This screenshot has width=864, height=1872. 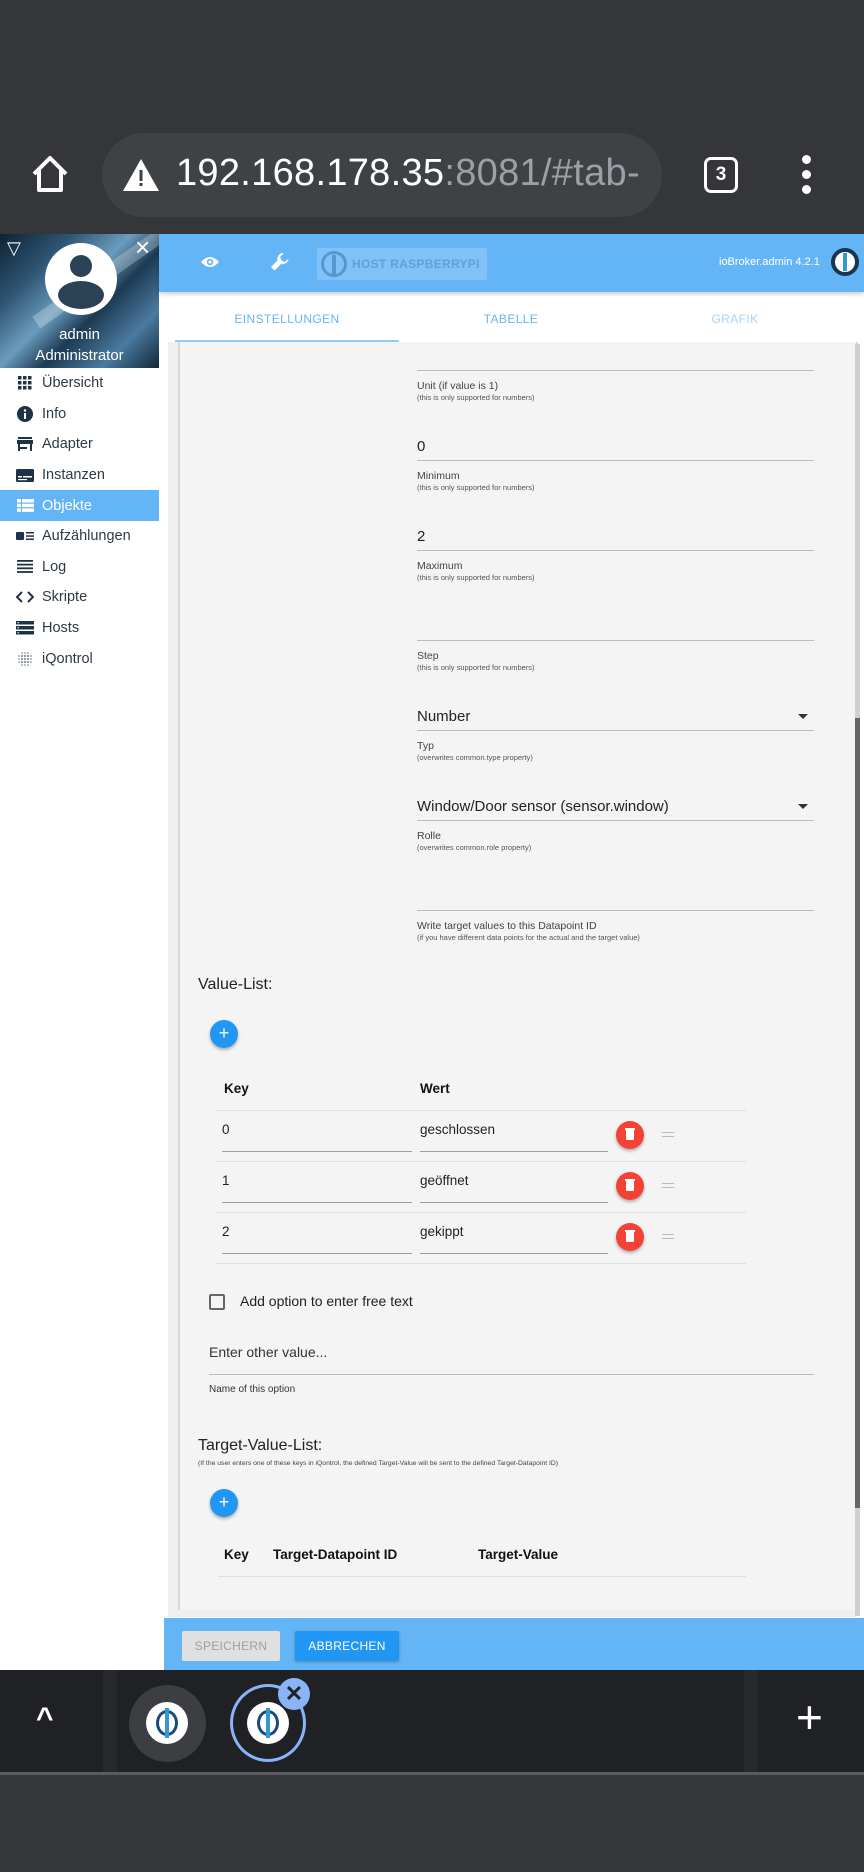 What do you see at coordinates (511, 263) in the screenshot?
I see `top-app-bar: HOST RASPBERRYPI ioBroker.admin 4.2.1` at bounding box center [511, 263].